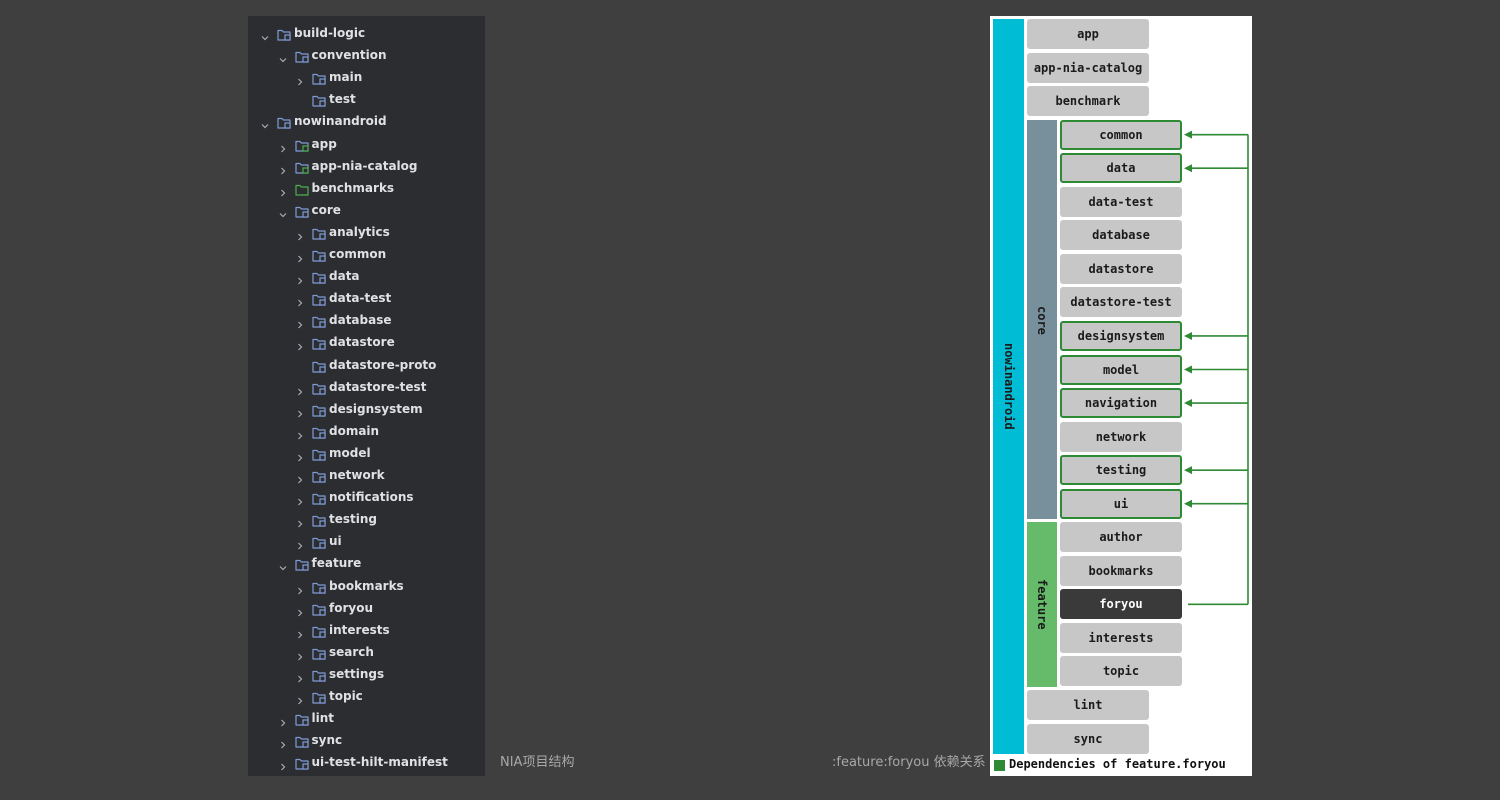  I want to click on tree-item-lint: lint, so click(366, 718).